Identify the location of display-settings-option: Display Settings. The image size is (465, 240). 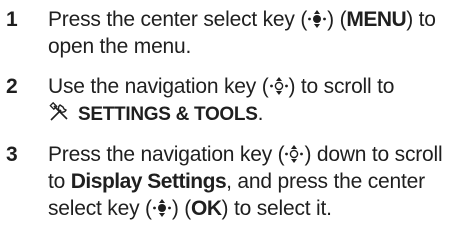
(148, 181).